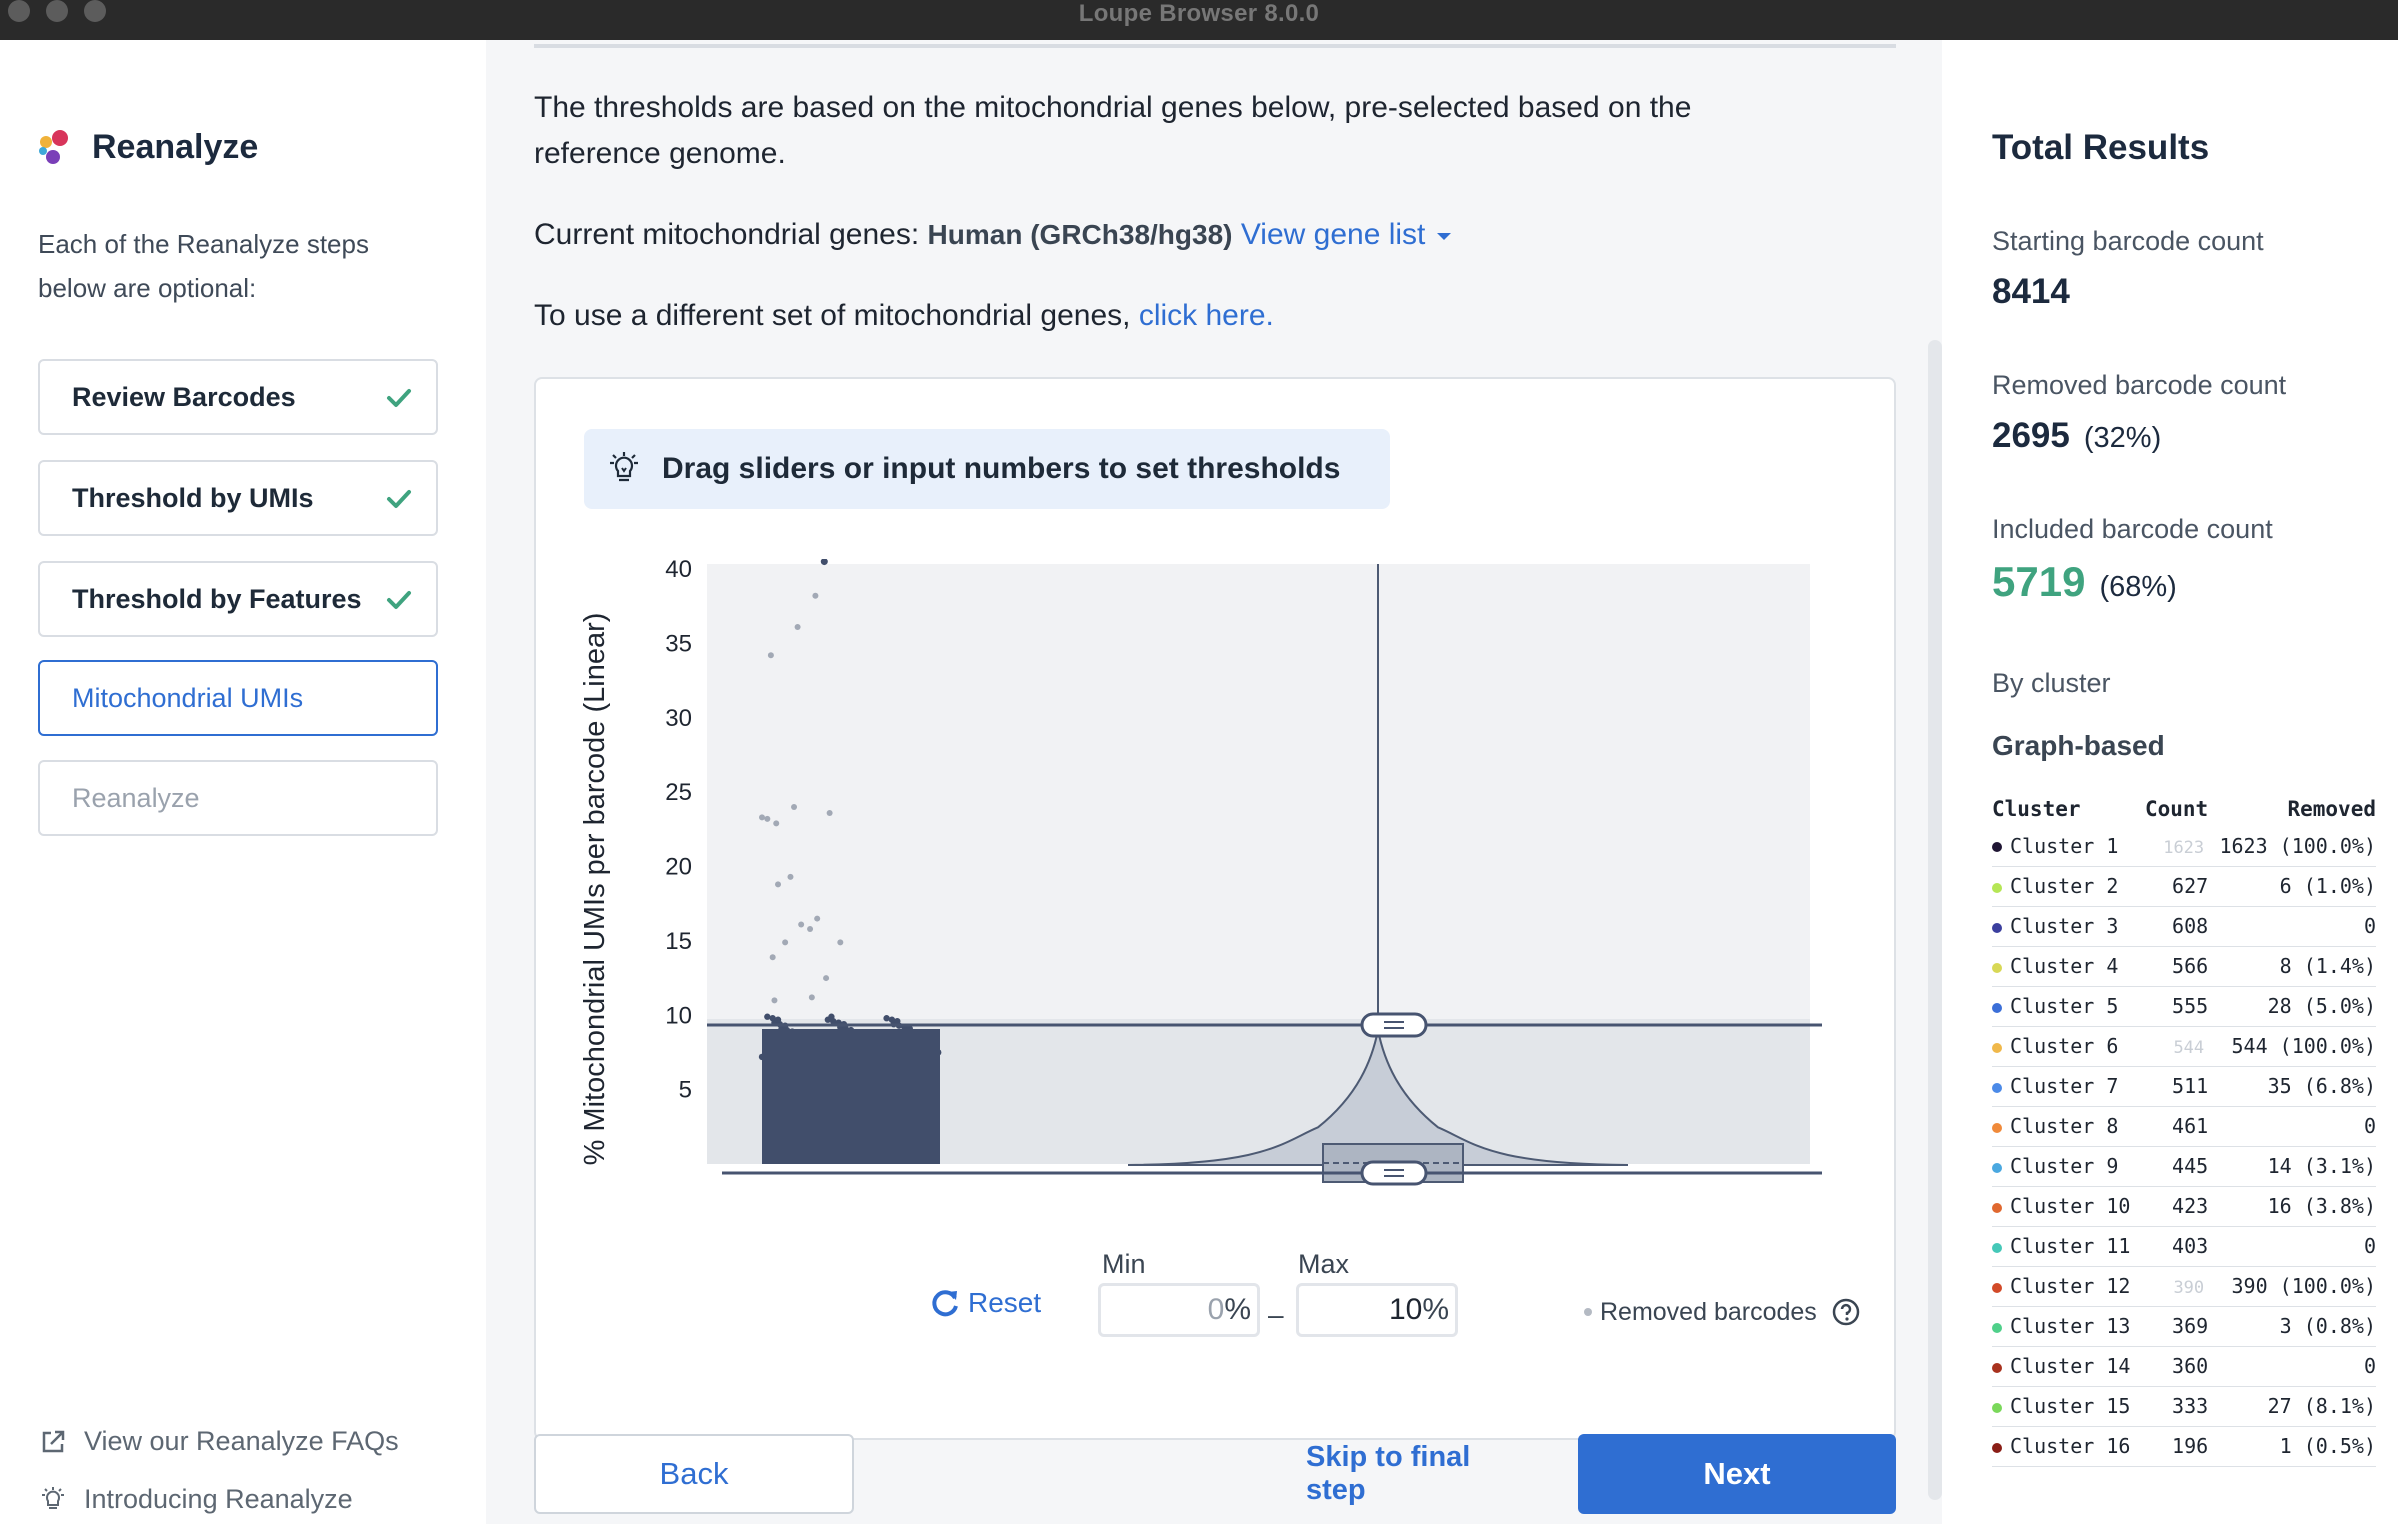  Describe the element at coordinates (1846, 1312) in the screenshot. I see `help-icon` at that location.